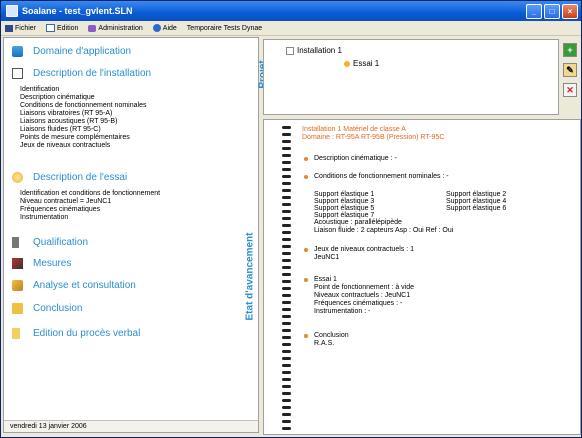 The image size is (582, 438). Describe the element at coordinates (60, 130) in the screenshot. I see `install-item: Liaisons fluides (RT 95-C)` at that location.